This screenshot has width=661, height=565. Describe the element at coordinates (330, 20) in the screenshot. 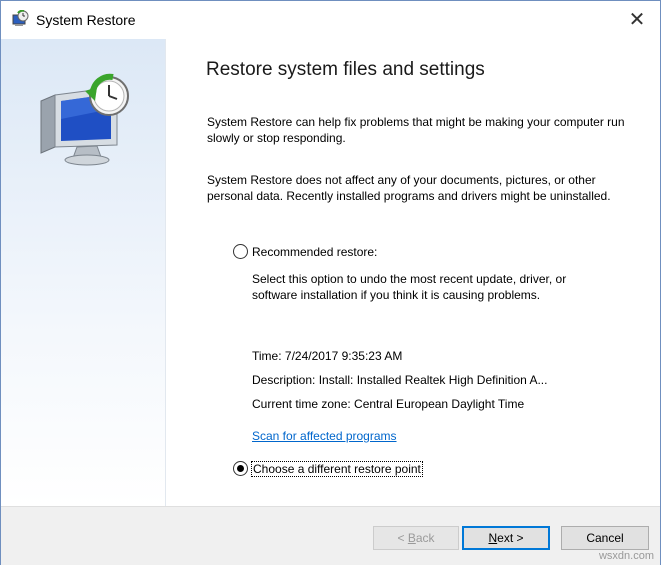

I see `title-bar: System Restore ✕` at that location.